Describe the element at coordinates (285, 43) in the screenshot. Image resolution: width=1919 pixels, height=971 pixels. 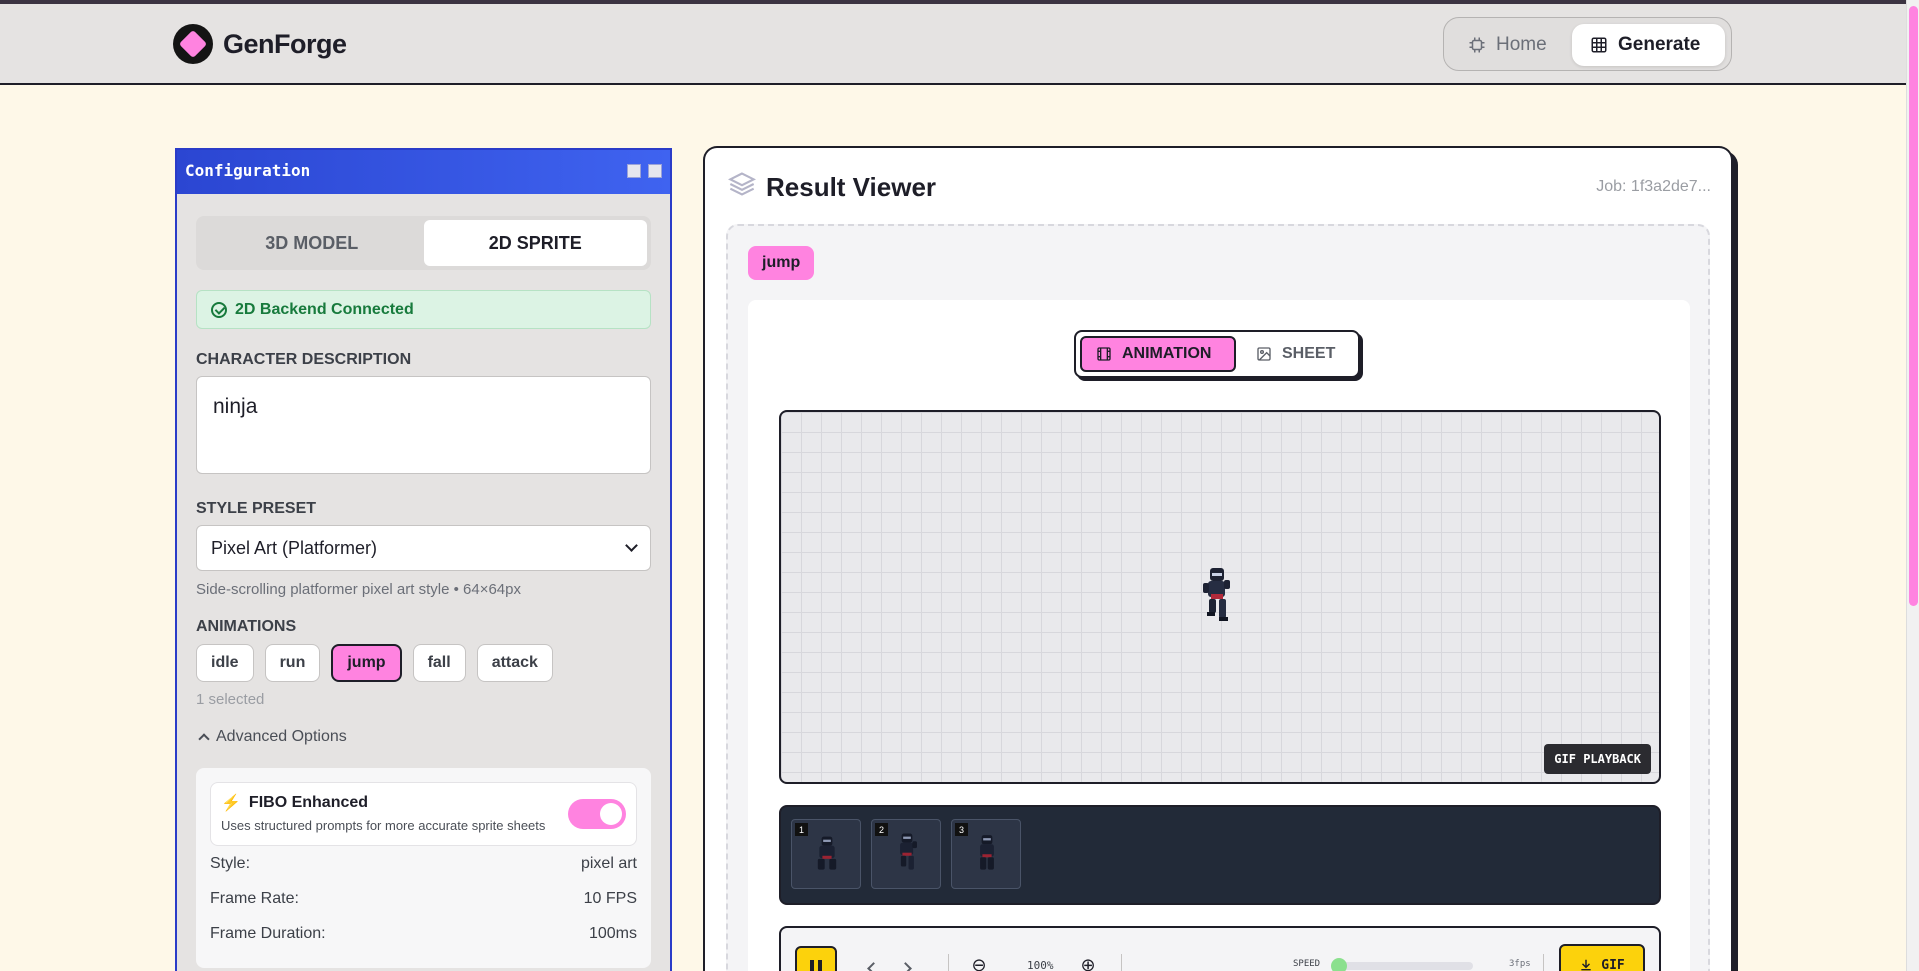
I see `app-name: GenForge` at that location.